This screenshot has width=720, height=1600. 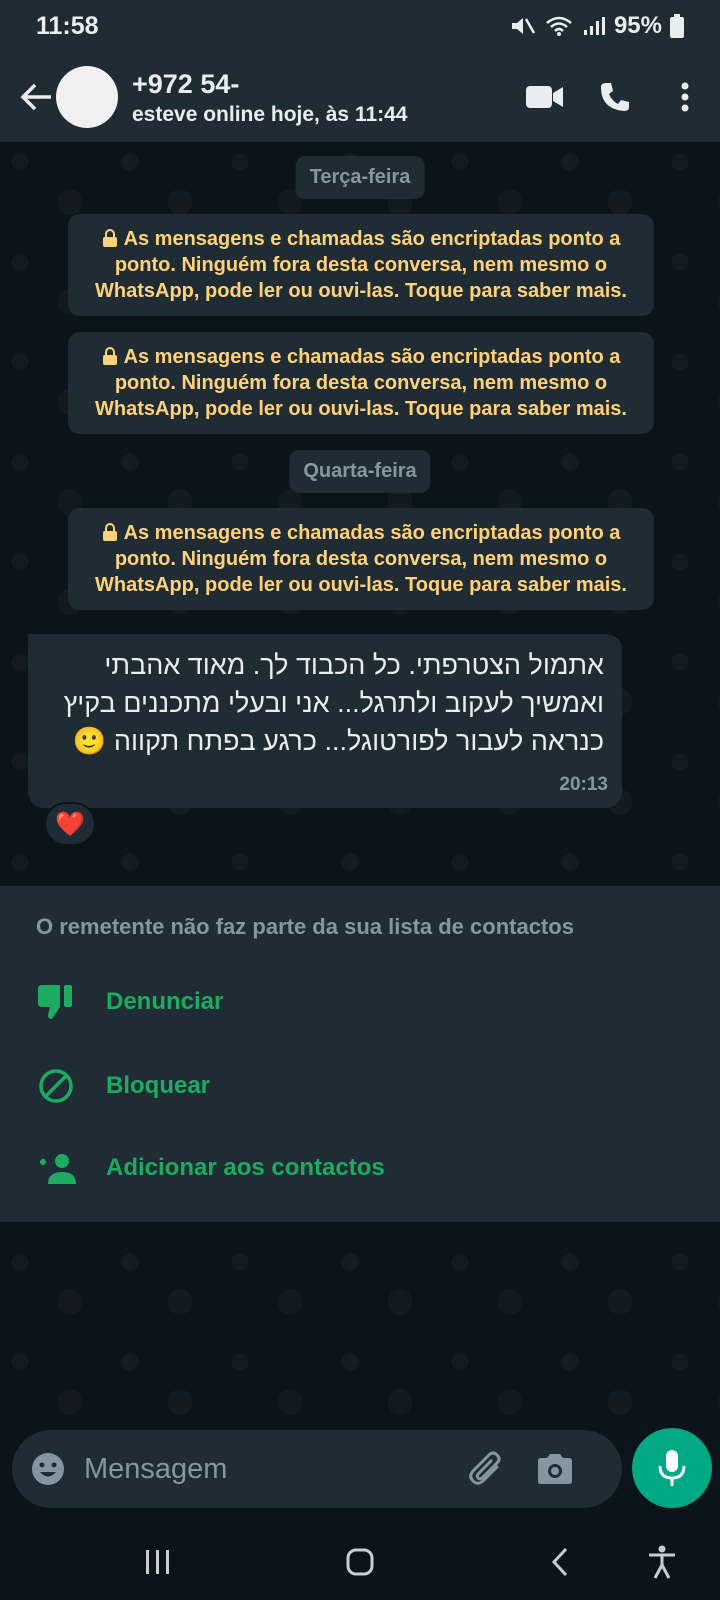 What do you see at coordinates (360, 471) in the screenshot?
I see `date-chip: Quarta-feira` at bounding box center [360, 471].